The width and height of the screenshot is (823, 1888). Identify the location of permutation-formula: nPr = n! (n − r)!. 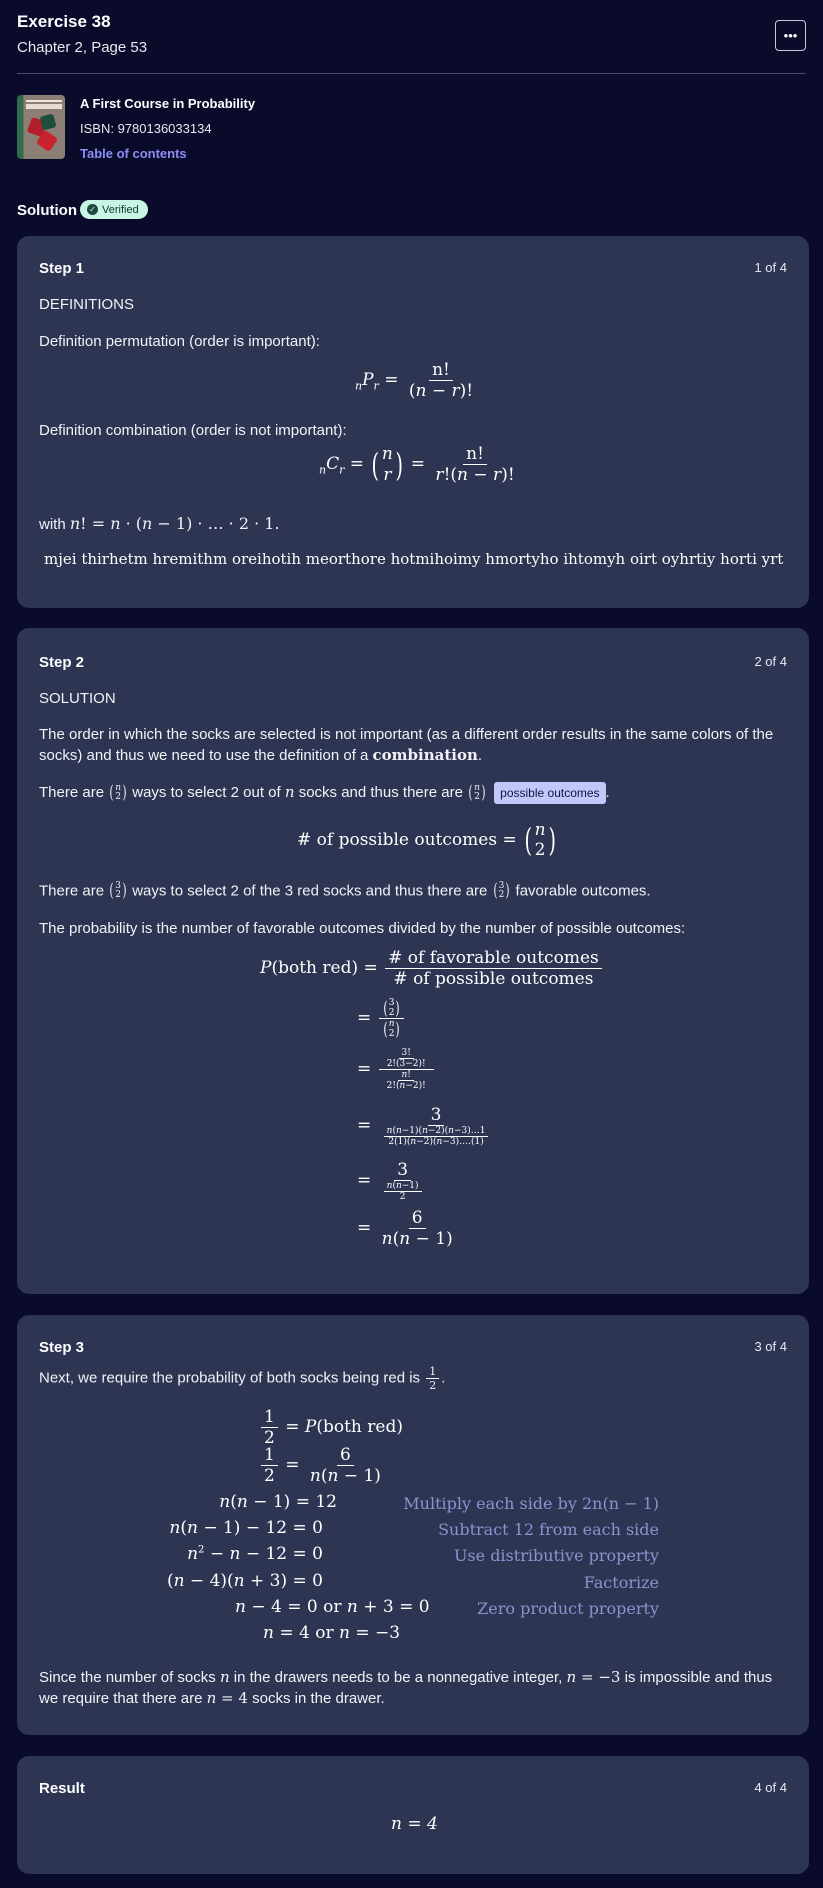
(414, 380).